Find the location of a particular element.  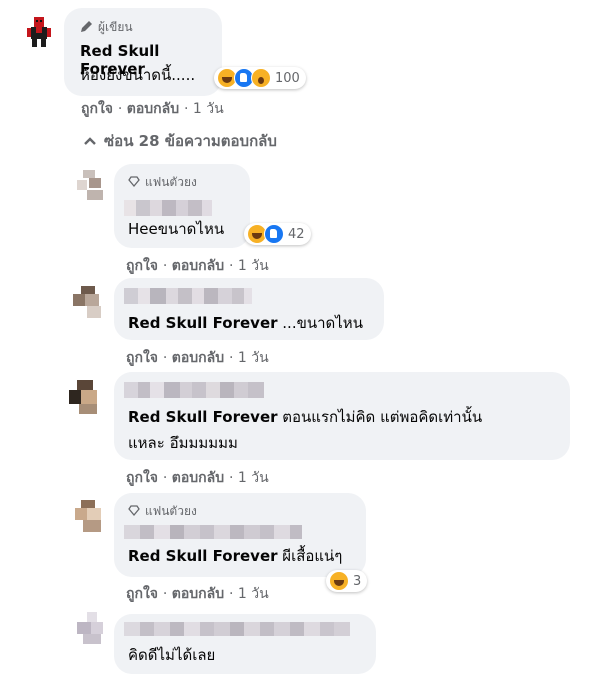

hide-replies-button: ซ่อน 28 ข้อความตอบกลับ is located at coordinates (180, 141).